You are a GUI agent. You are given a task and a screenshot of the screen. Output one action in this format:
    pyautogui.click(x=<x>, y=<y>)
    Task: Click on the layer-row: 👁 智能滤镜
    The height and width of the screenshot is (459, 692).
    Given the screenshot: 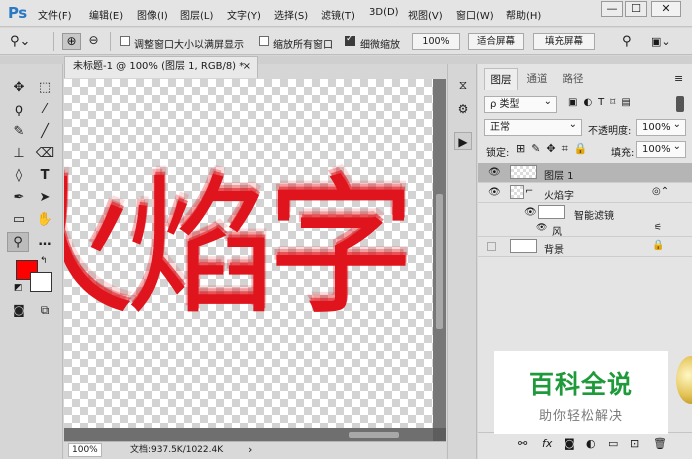 What is the action you would take?
    pyautogui.click(x=585, y=213)
    